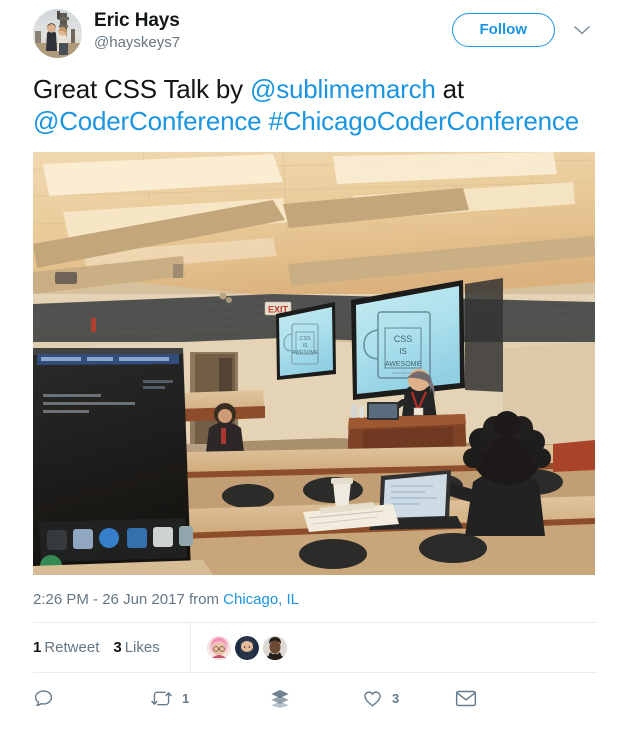 The height and width of the screenshot is (729, 630). I want to click on tweet-text-segment: at, so click(449, 89).